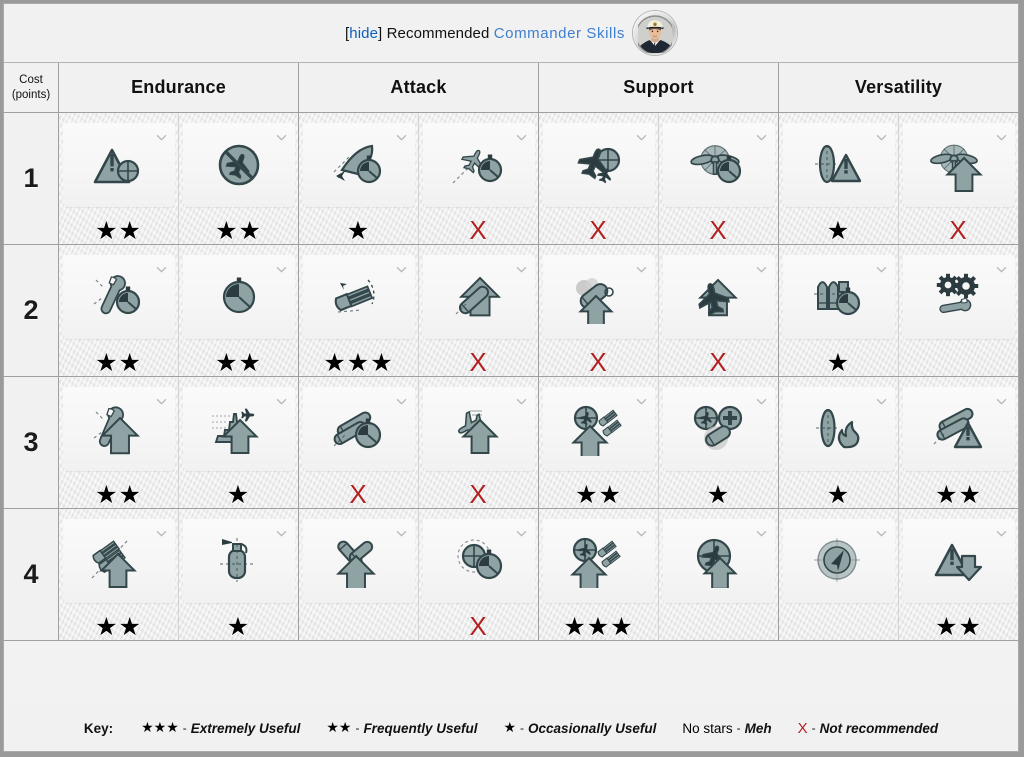 The image size is (1024, 757). What do you see at coordinates (592, 728) in the screenshot?
I see `key-description: Occasionally Useful` at bounding box center [592, 728].